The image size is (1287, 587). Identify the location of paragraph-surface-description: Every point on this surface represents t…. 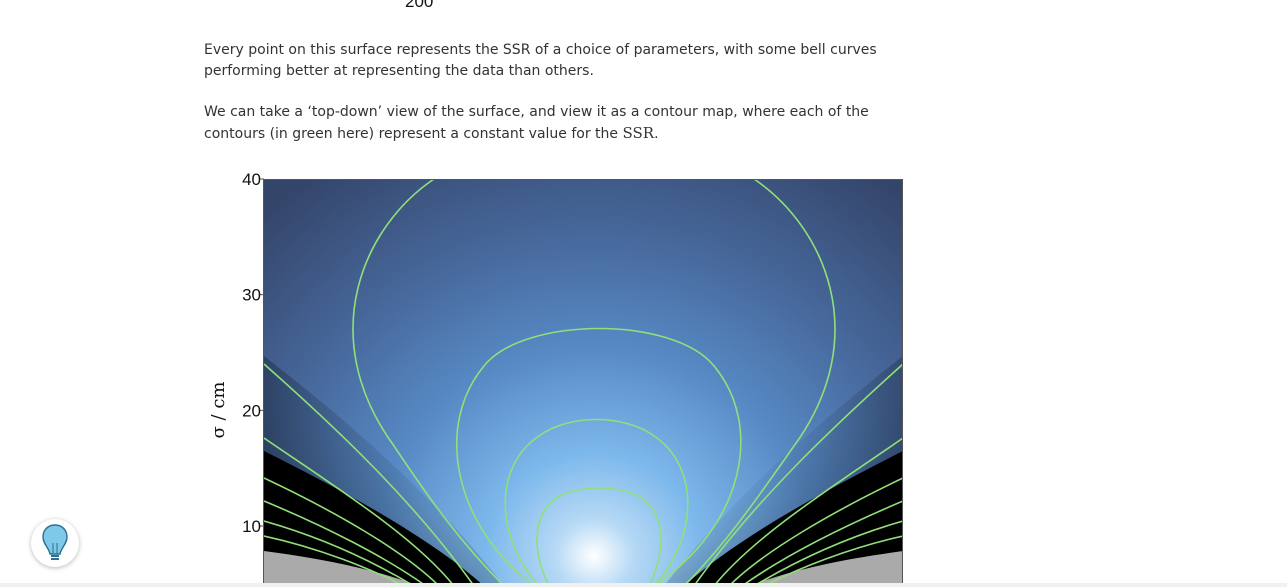
(540, 60).